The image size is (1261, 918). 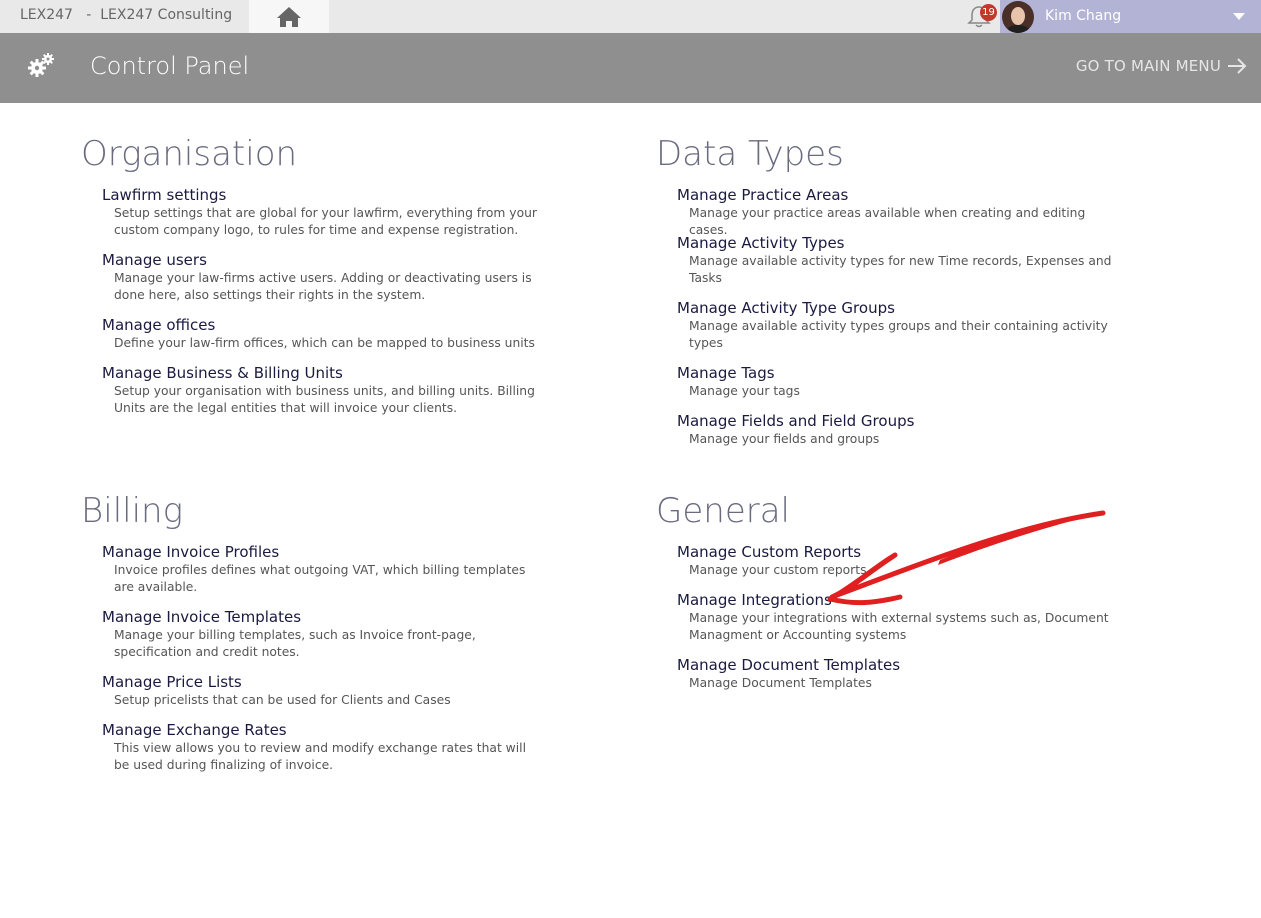 I want to click on home-button, so click(x=289, y=16).